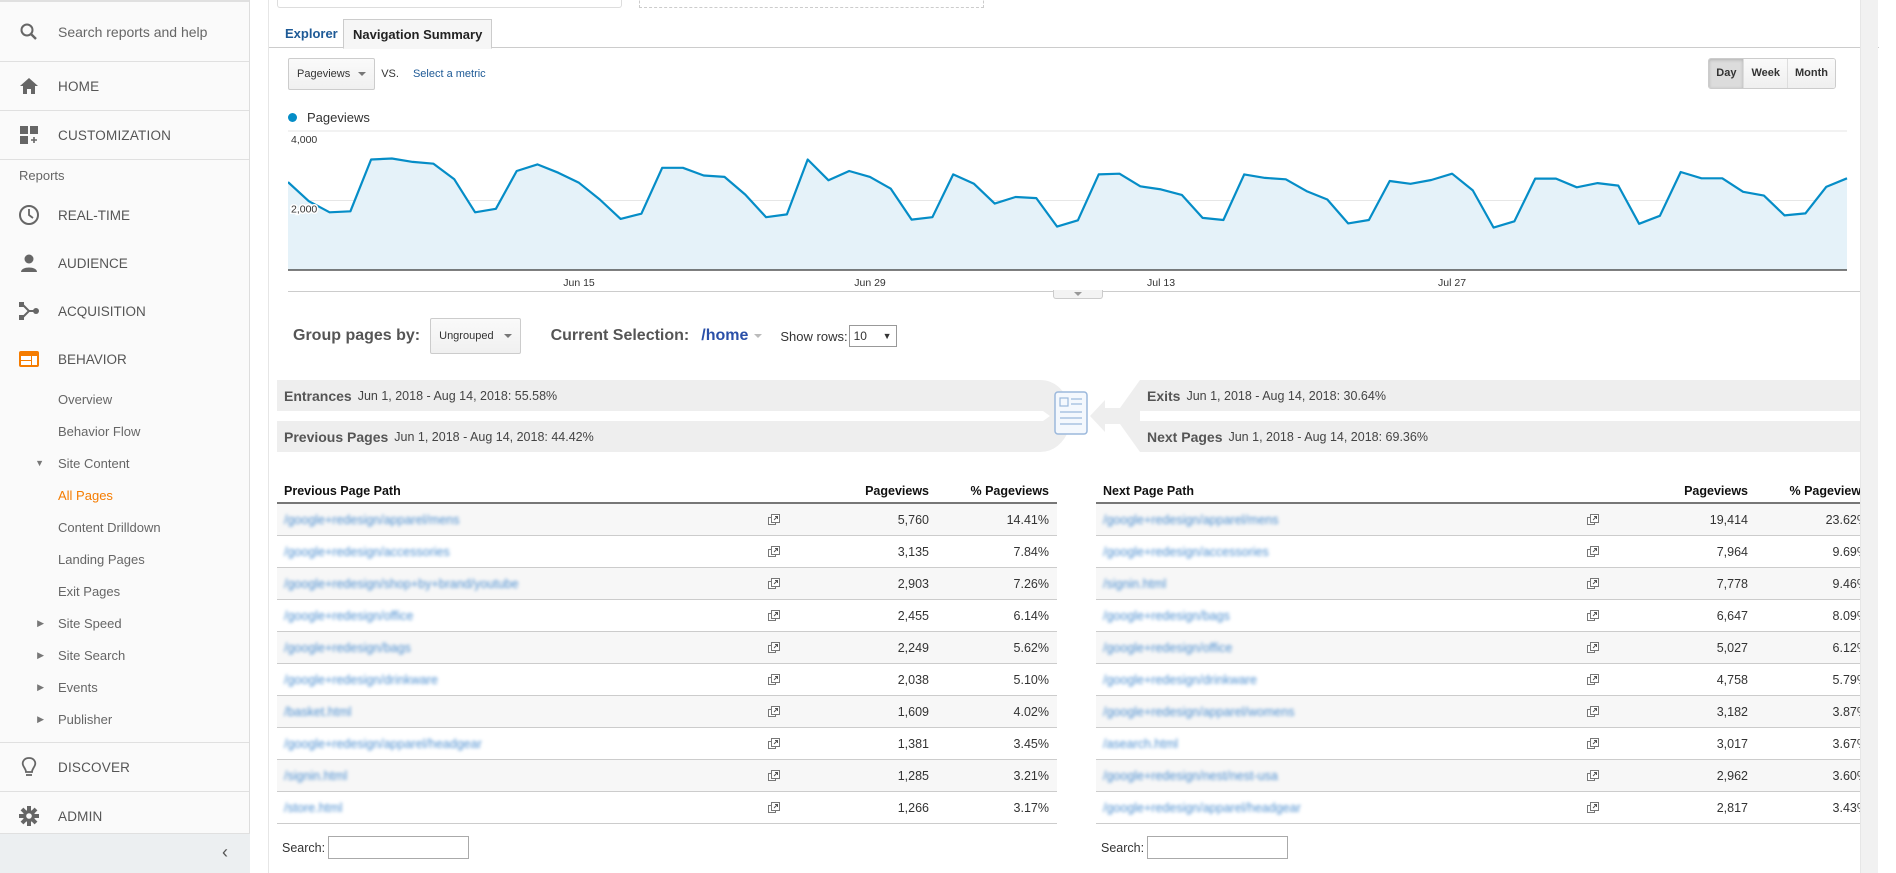 The width and height of the screenshot is (1896, 873). I want to click on page-path-link: /store.html, so click(513, 808).